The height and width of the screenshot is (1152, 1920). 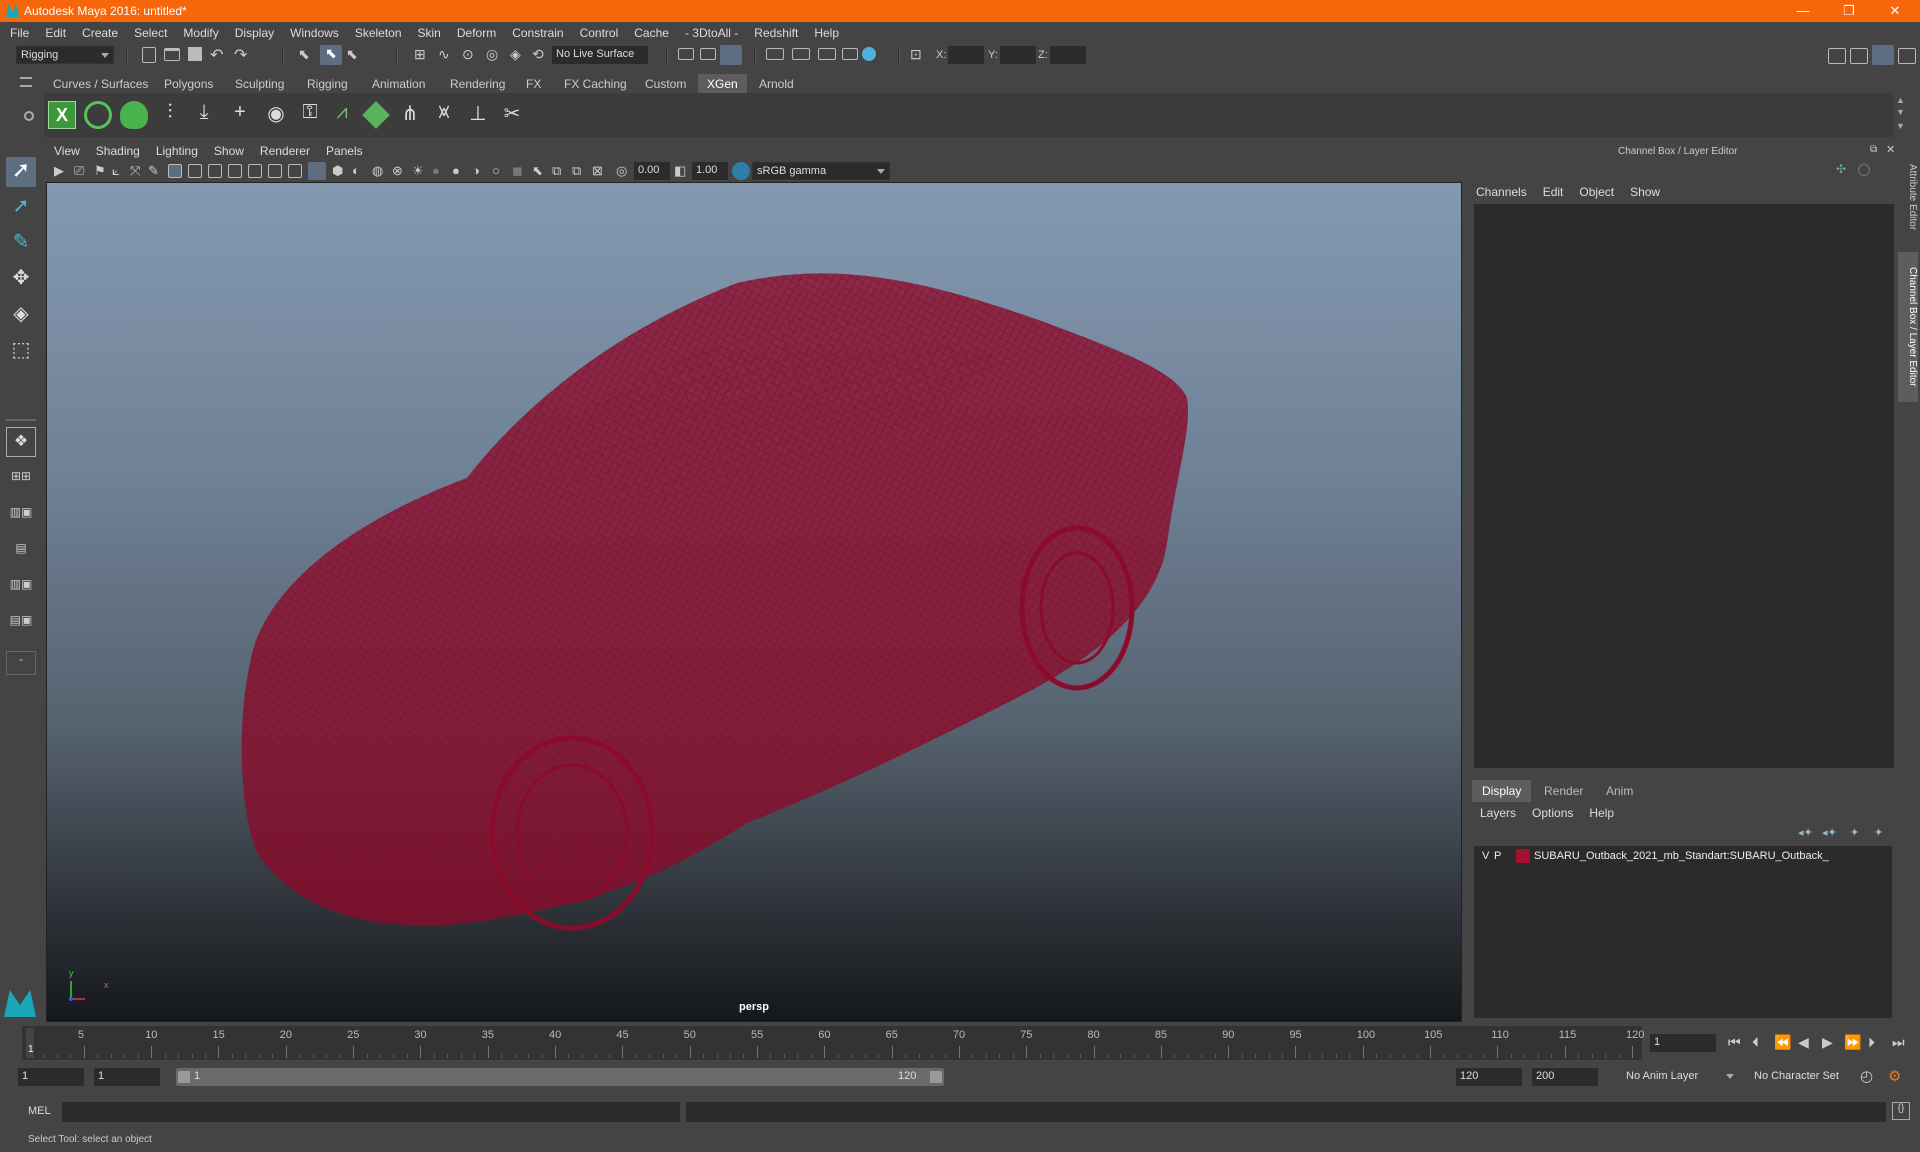 I want to click on channel-box-menu-object: Object, so click(x=1596, y=192).